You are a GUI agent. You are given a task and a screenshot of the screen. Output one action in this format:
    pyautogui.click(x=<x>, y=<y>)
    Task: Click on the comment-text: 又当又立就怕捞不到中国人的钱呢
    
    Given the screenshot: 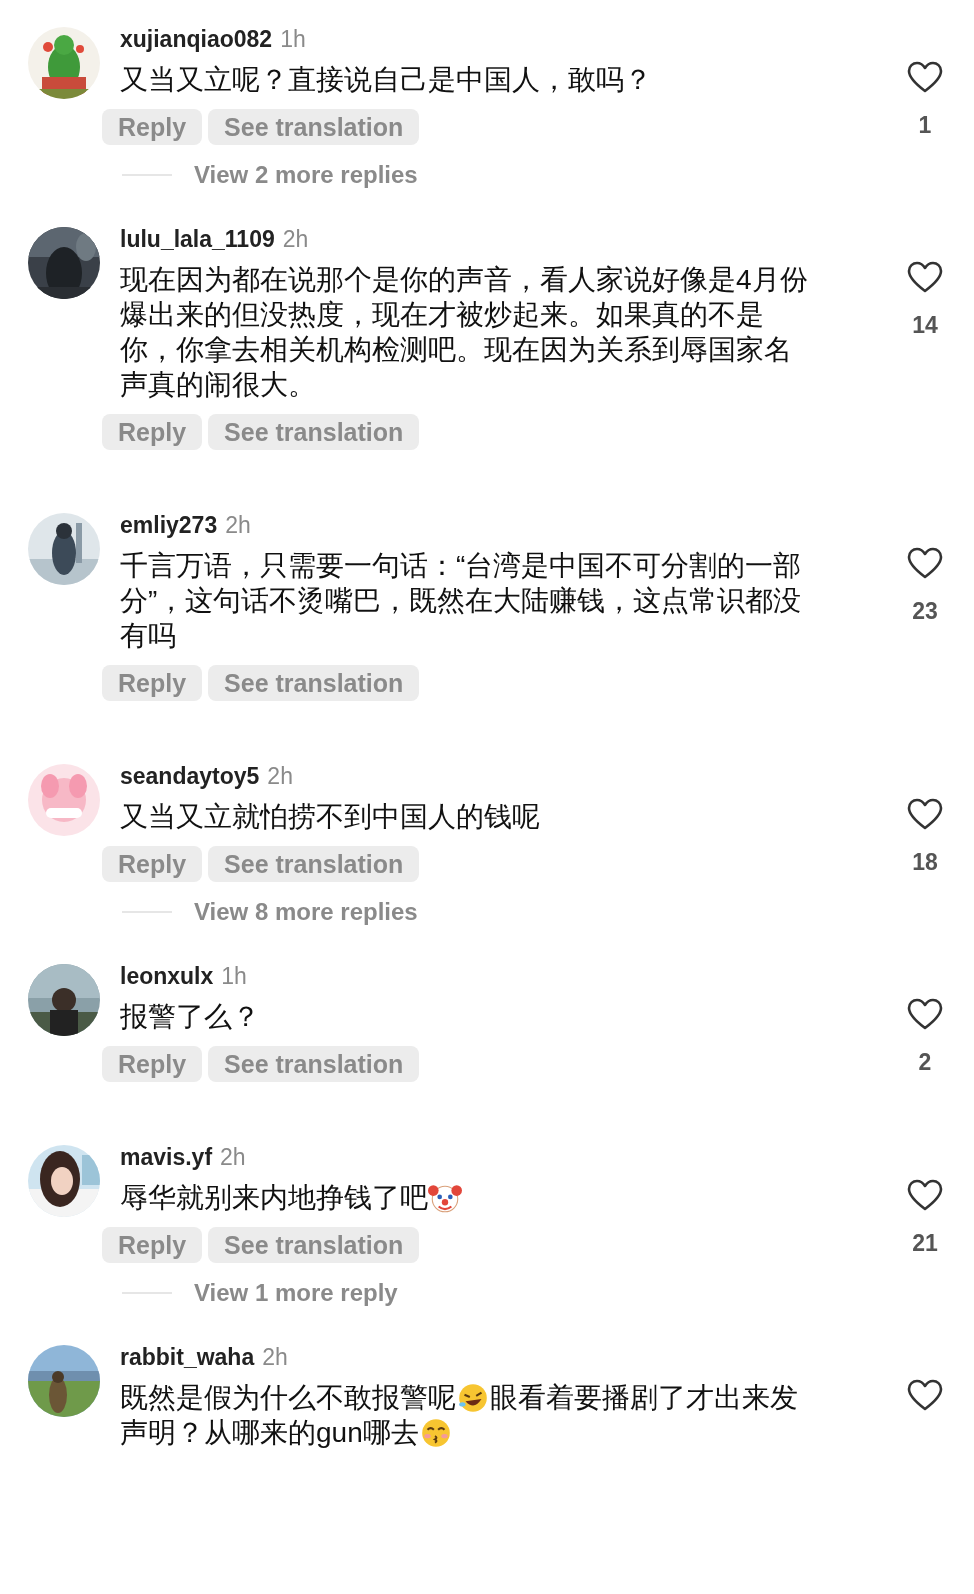 What is the action you would take?
    pyautogui.click(x=330, y=817)
    